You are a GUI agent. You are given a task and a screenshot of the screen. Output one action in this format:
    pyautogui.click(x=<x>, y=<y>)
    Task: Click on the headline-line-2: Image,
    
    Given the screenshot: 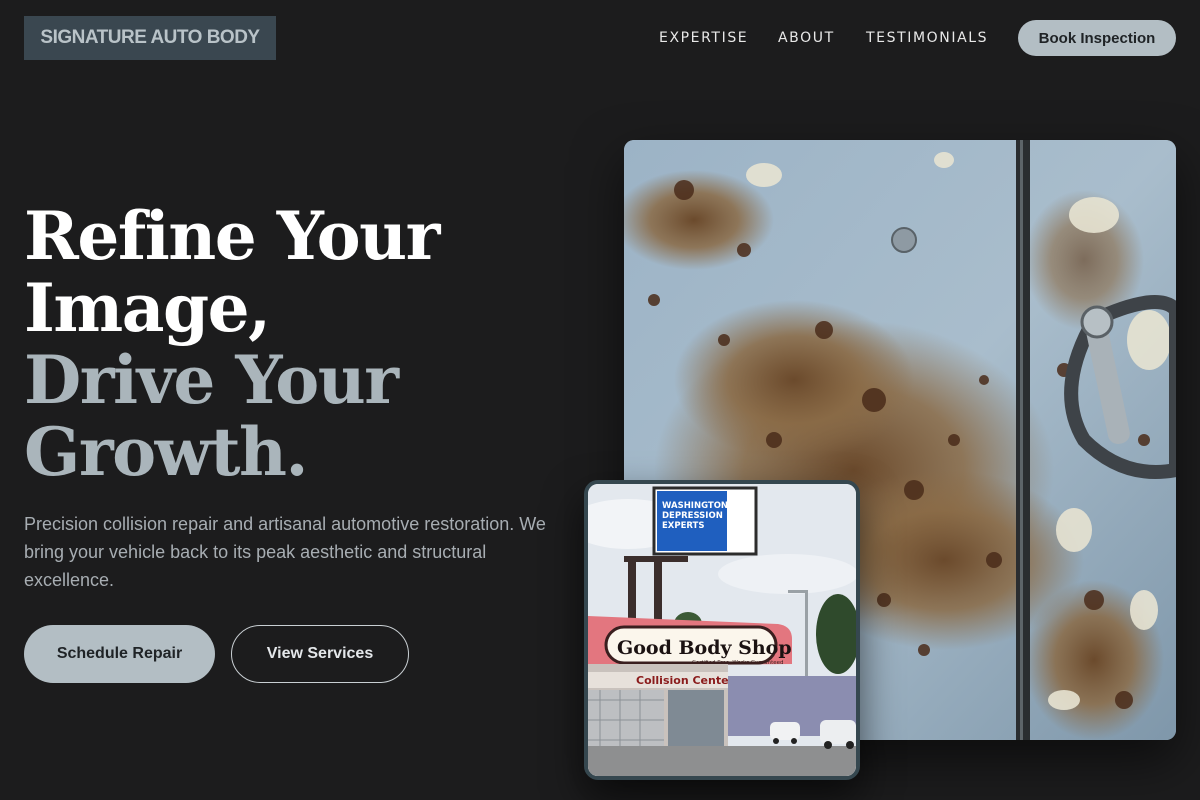 What is the action you would take?
    pyautogui.click(x=147, y=308)
    